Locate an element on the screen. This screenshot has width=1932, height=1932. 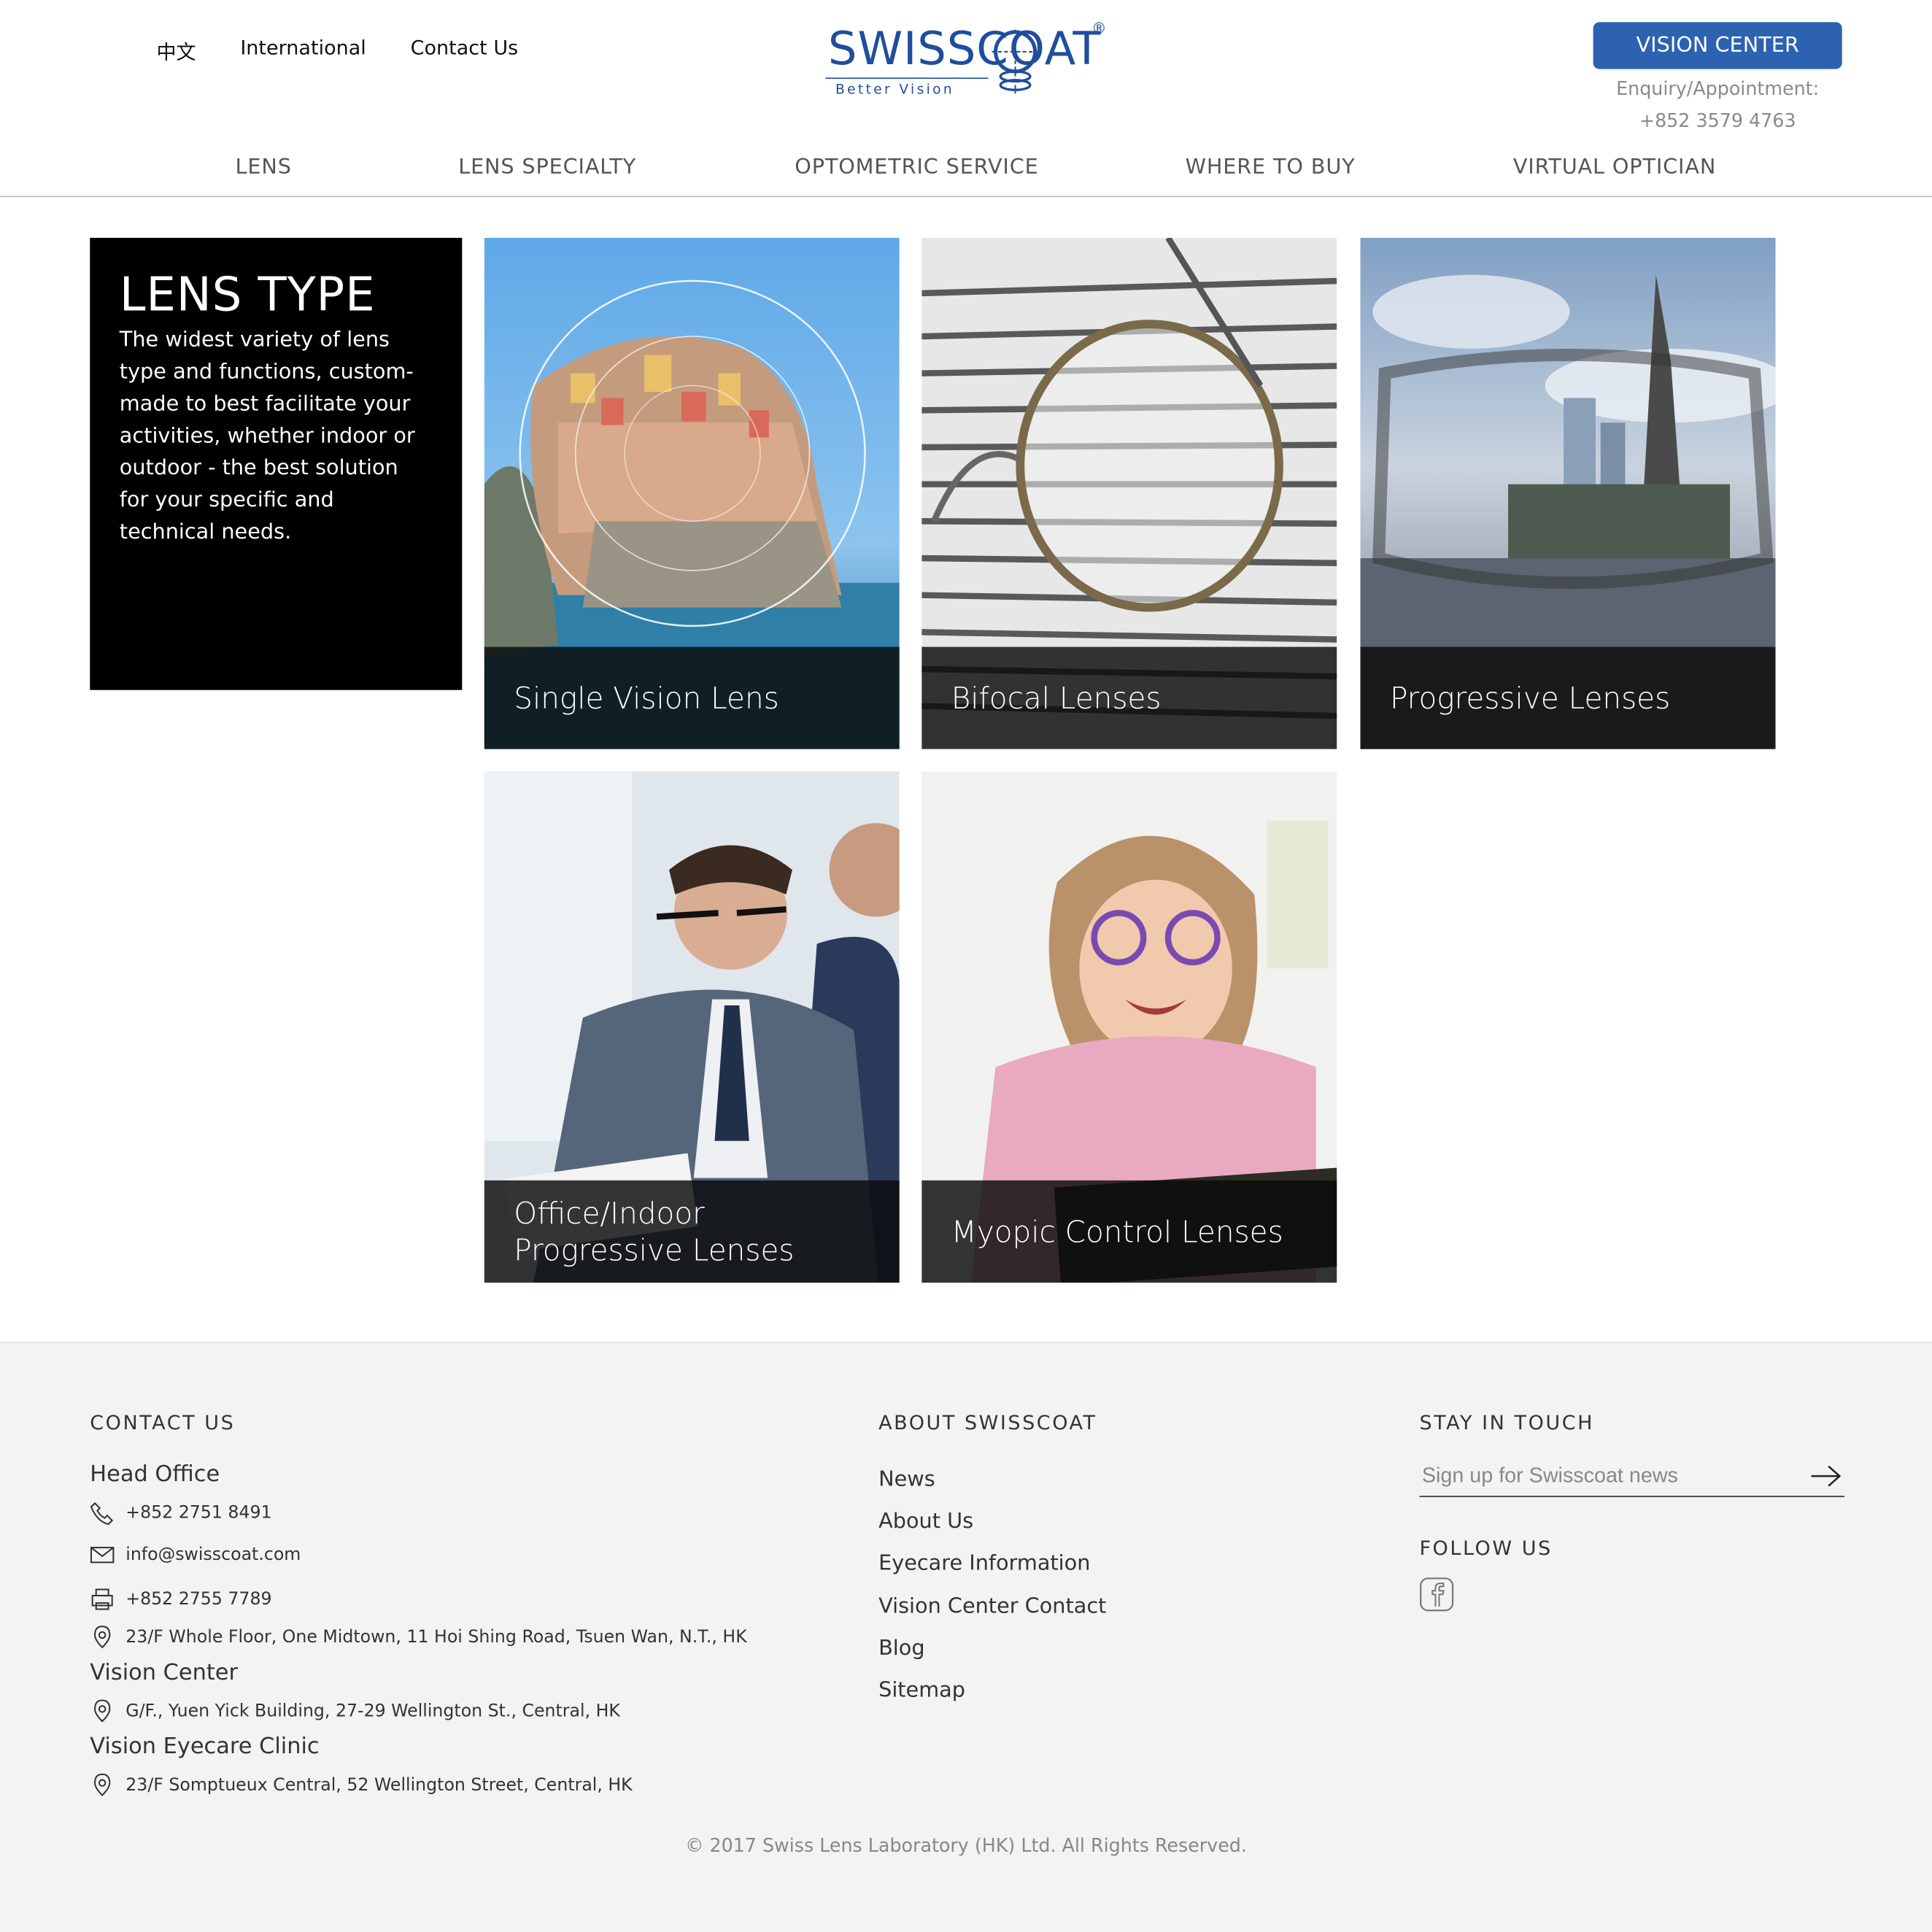
facebook-icon is located at coordinates (1436, 1594).